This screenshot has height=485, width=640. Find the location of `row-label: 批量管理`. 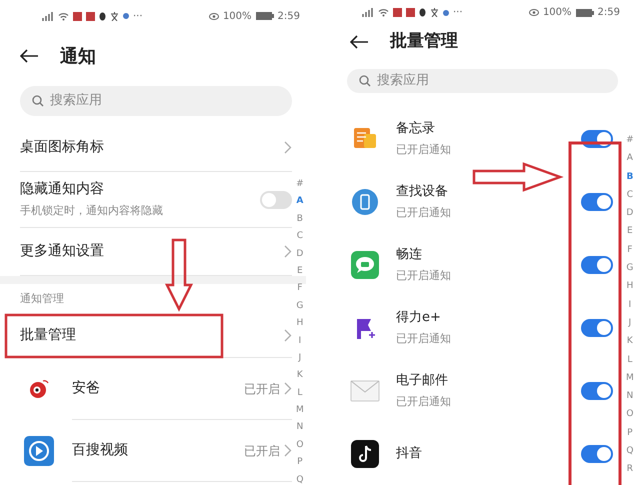

row-label: 批量管理 is located at coordinates (48, 335).